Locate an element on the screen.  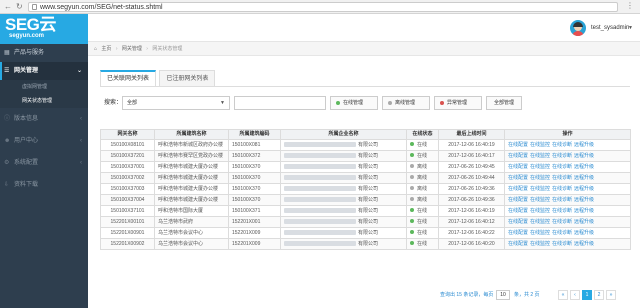
avatar is located at coordinates (578, 28).